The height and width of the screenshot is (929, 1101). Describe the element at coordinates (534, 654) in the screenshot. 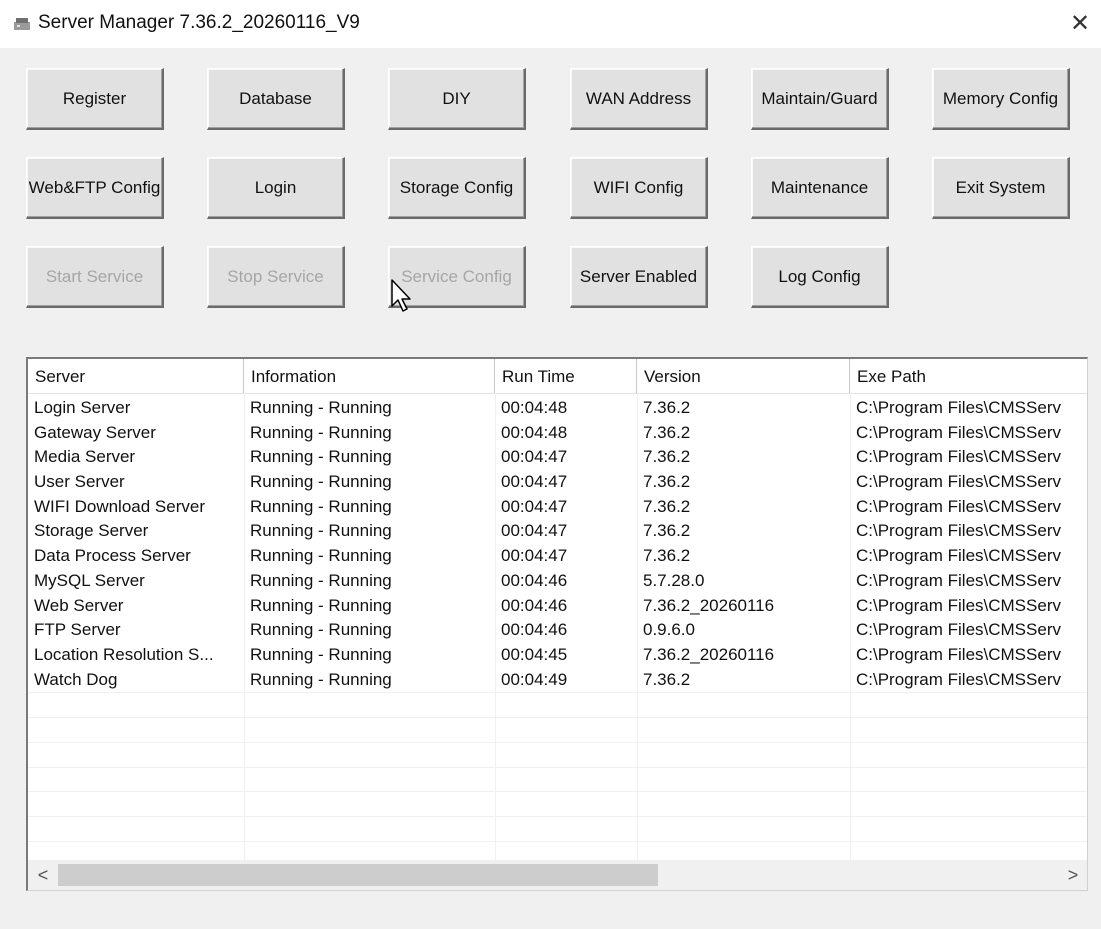

I see `cell-run-time: 00:04:45` at that location.